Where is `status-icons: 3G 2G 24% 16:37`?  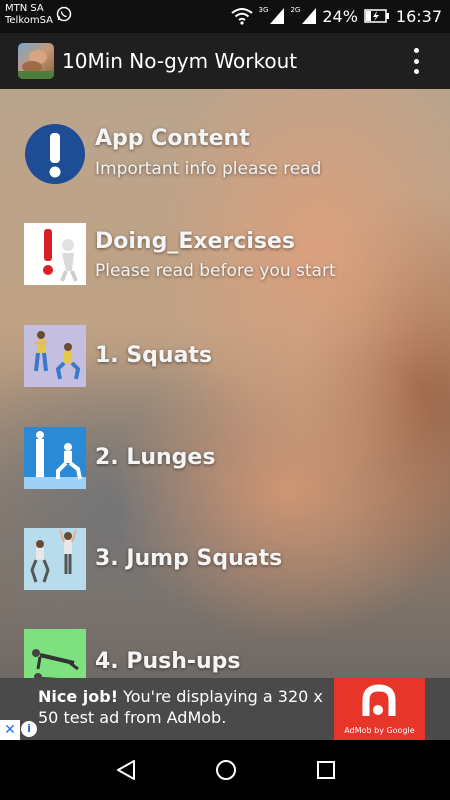 status-icons: 3G 2G 24% 16:37 is located at coordinates (336, 16).